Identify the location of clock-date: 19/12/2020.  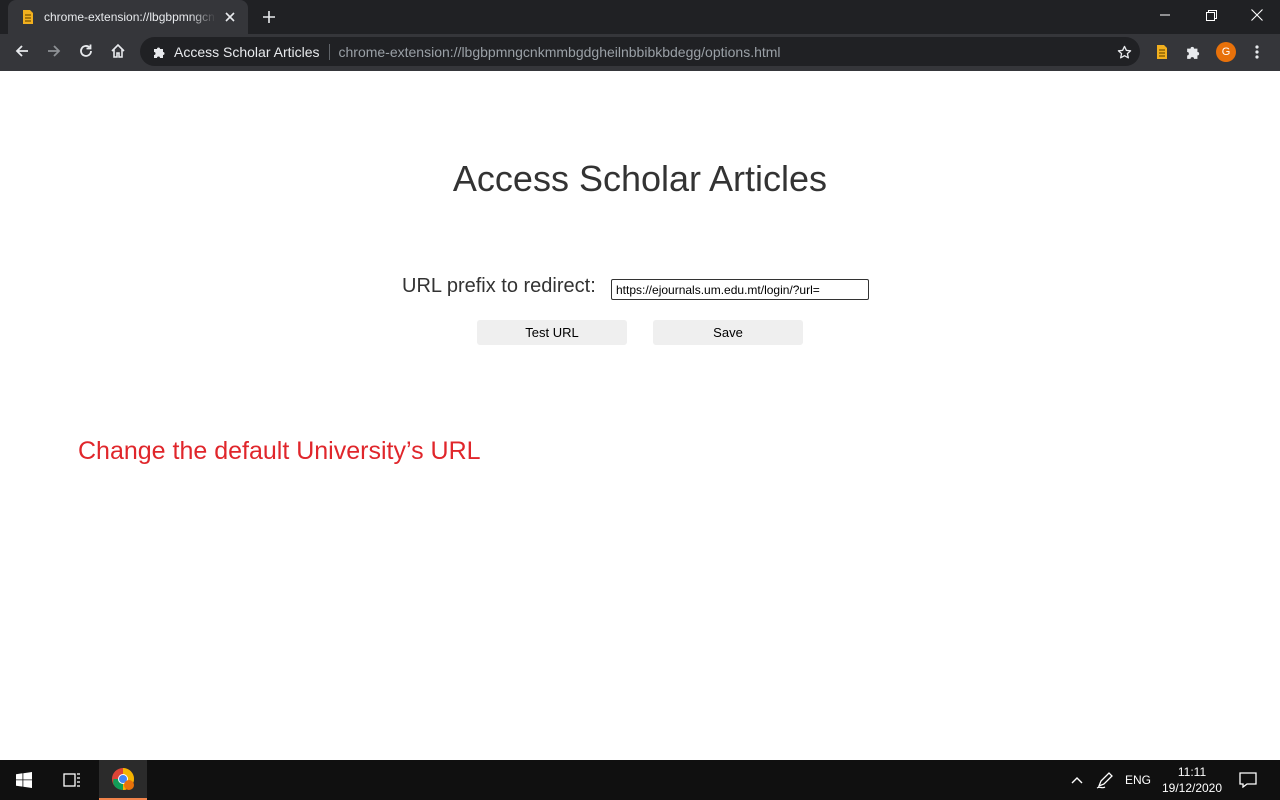
(1192, 788).